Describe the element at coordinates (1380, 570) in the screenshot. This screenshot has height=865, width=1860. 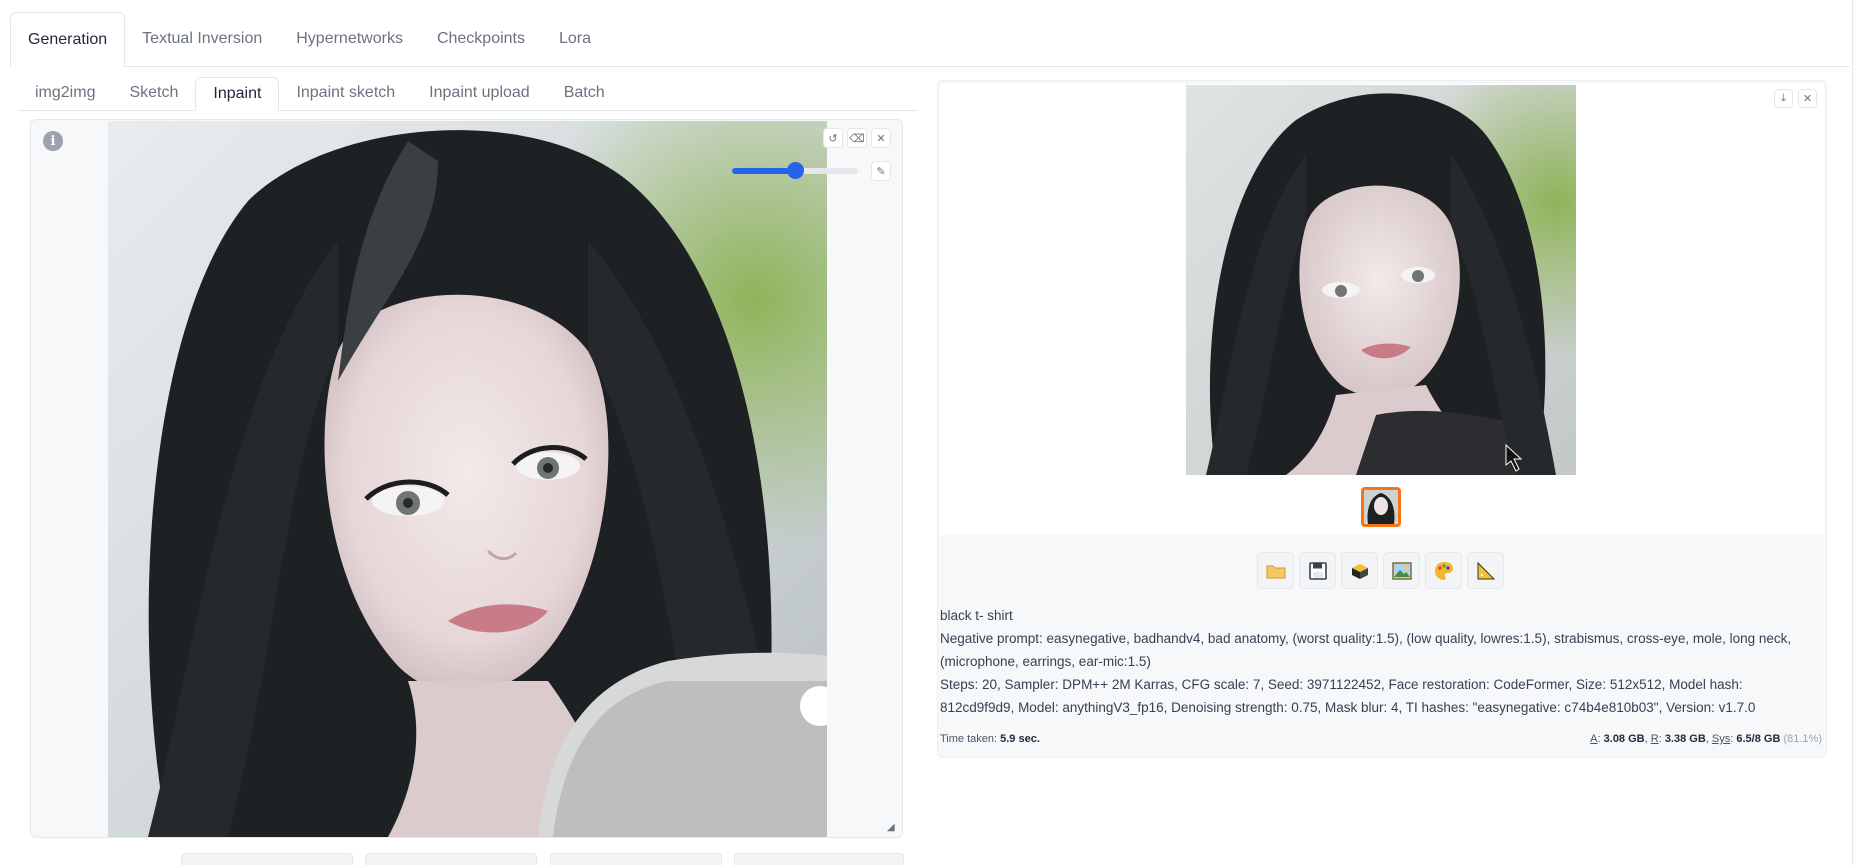
I see `output-toolbar` at that location.